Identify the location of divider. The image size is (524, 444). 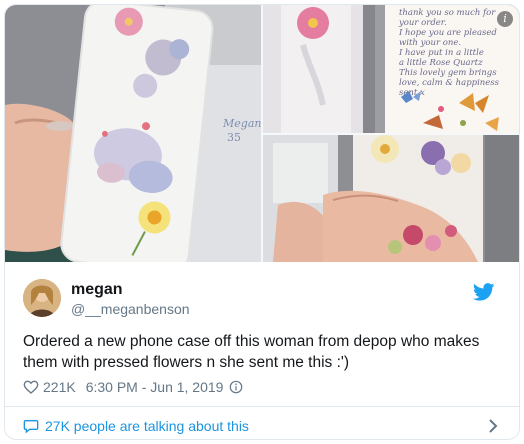
(262, 406).